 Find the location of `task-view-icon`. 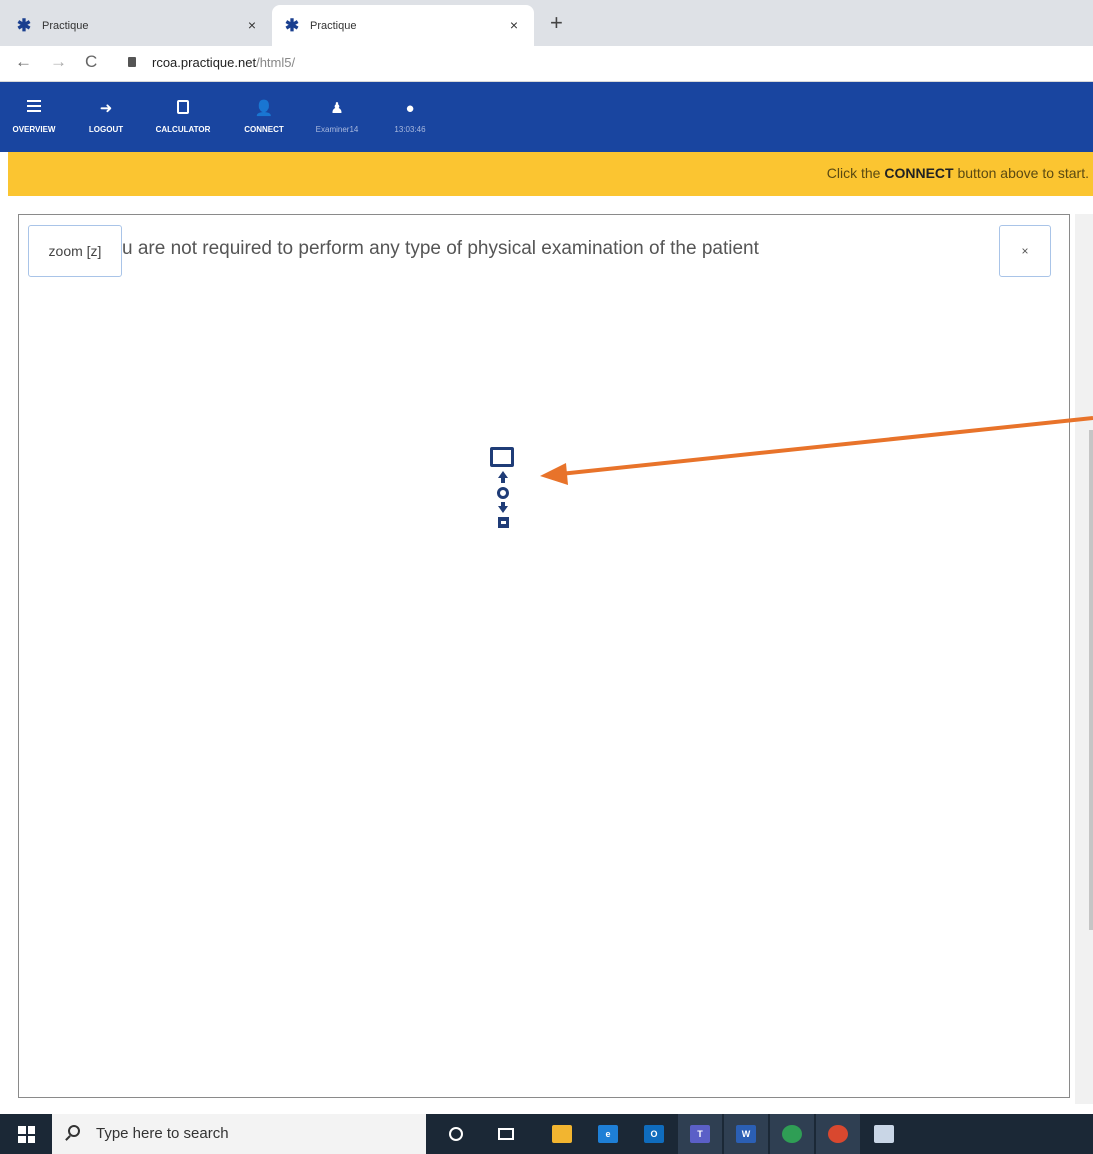

task-view-icon is located at coordinates (506, 1134).